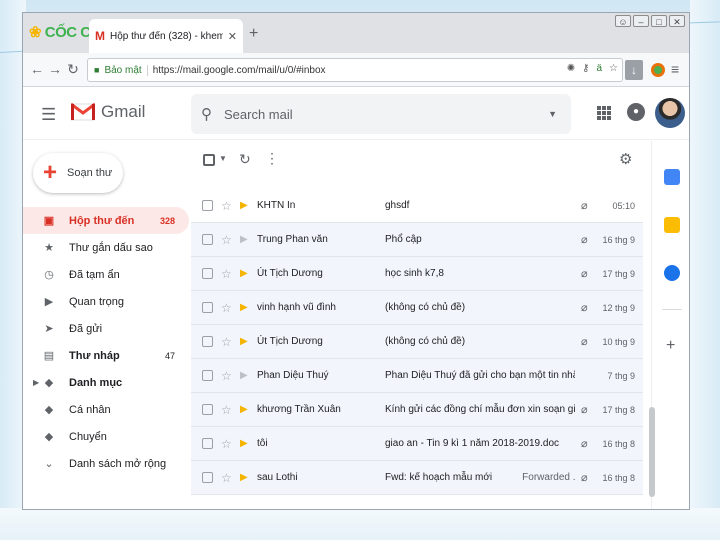 This screenshot has width=720, height=540. I want to click on url-text: https://mail.google.com/mail/u/0/#inbox, so click(239, 70).